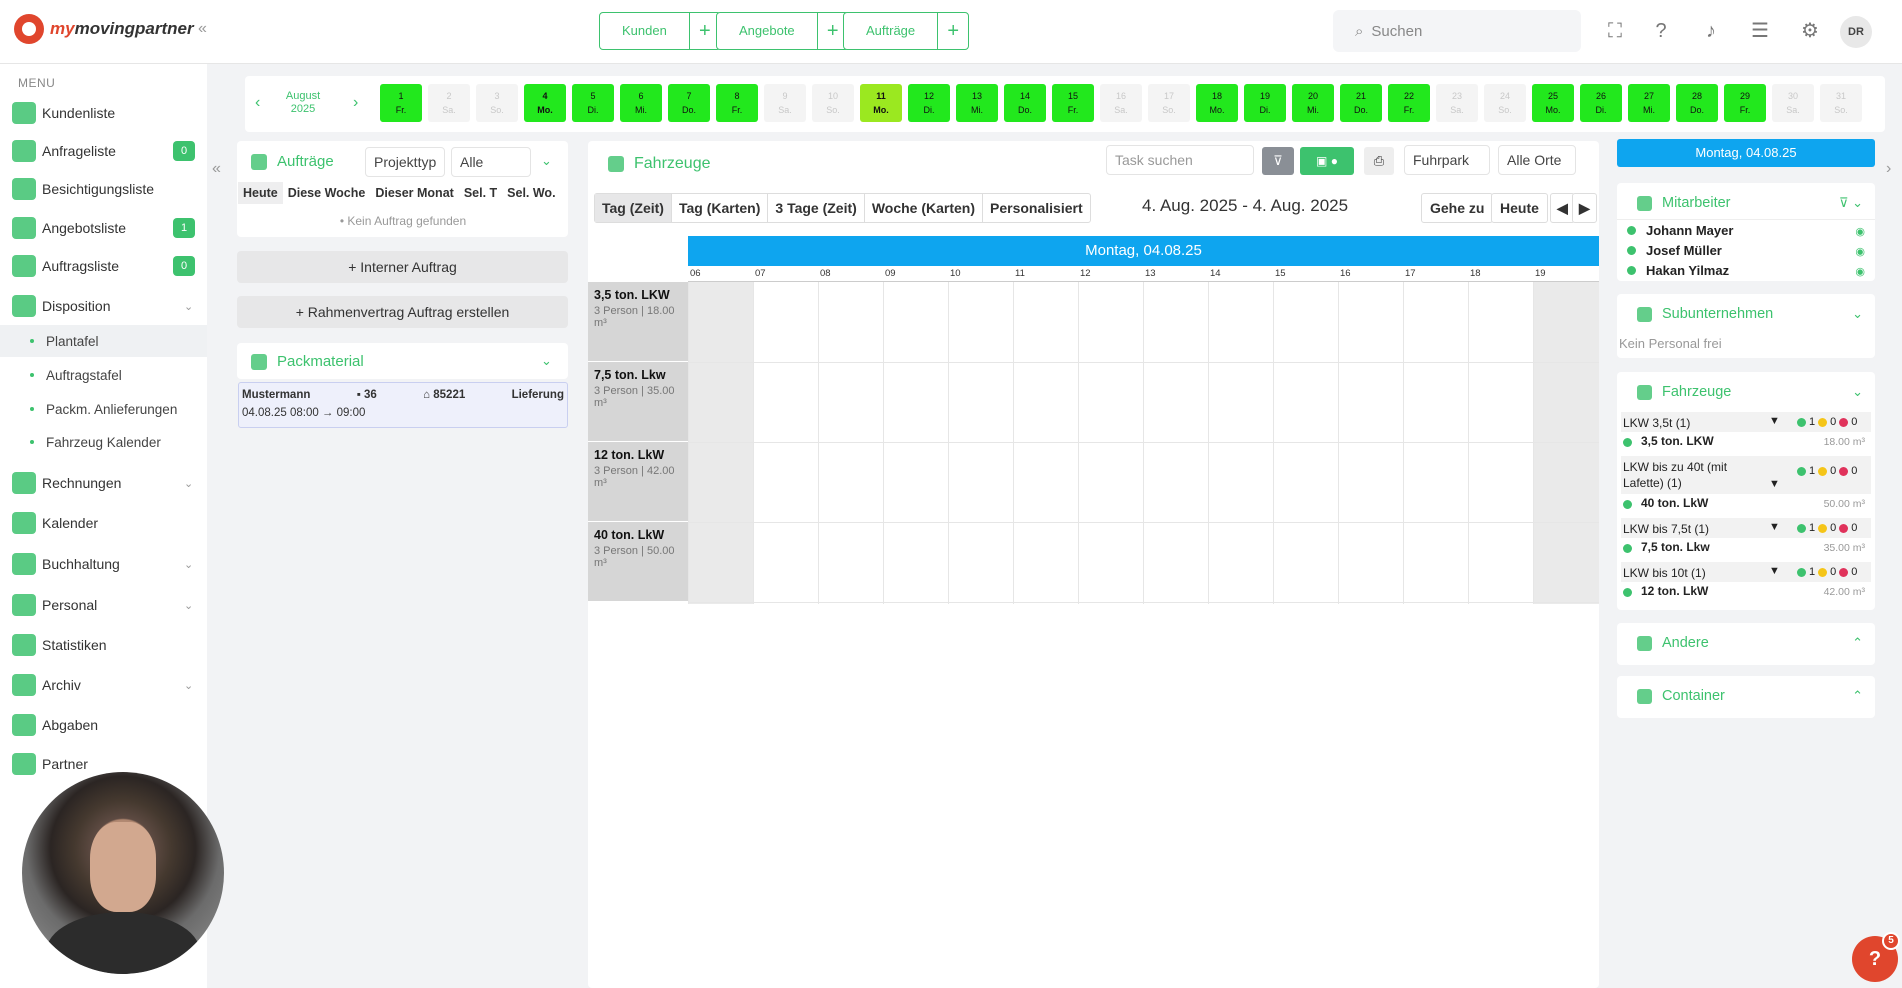  I want to click on goto-button: Gehe zu, so click(1457, 208).